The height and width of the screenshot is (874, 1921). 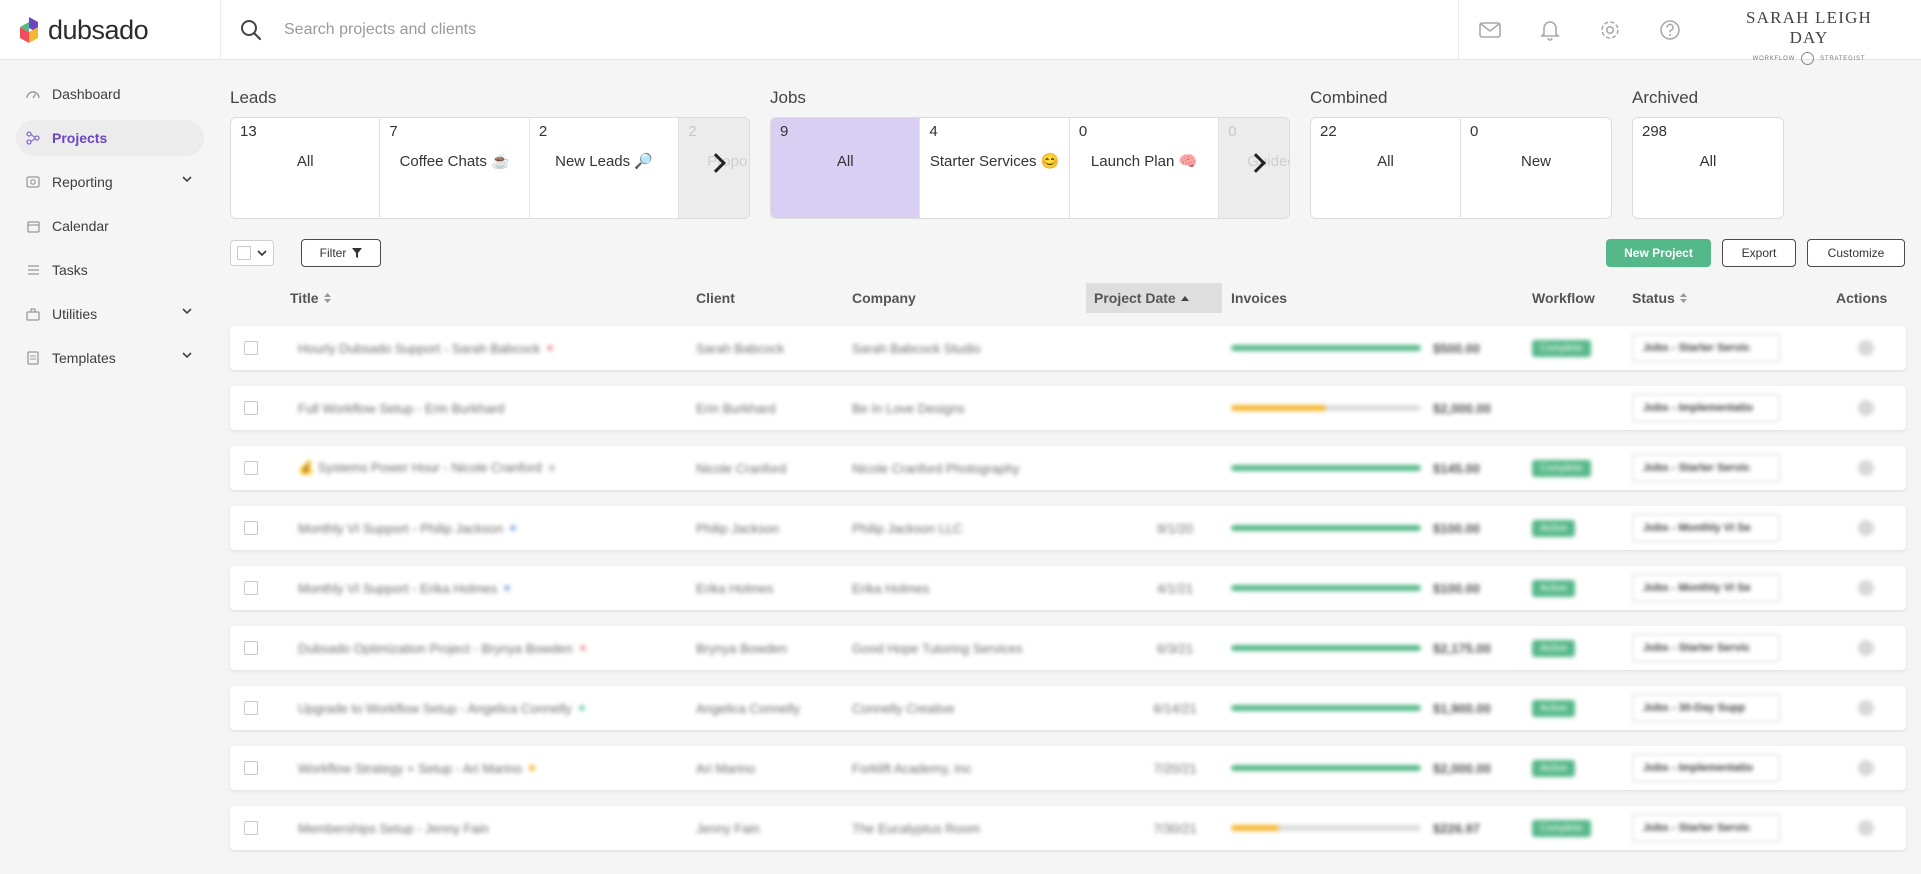 What do you see at coordinates (771, 708) in the screenshot?
I see `client-cell: Angelica Connelly` at bounding box center [771, 708].